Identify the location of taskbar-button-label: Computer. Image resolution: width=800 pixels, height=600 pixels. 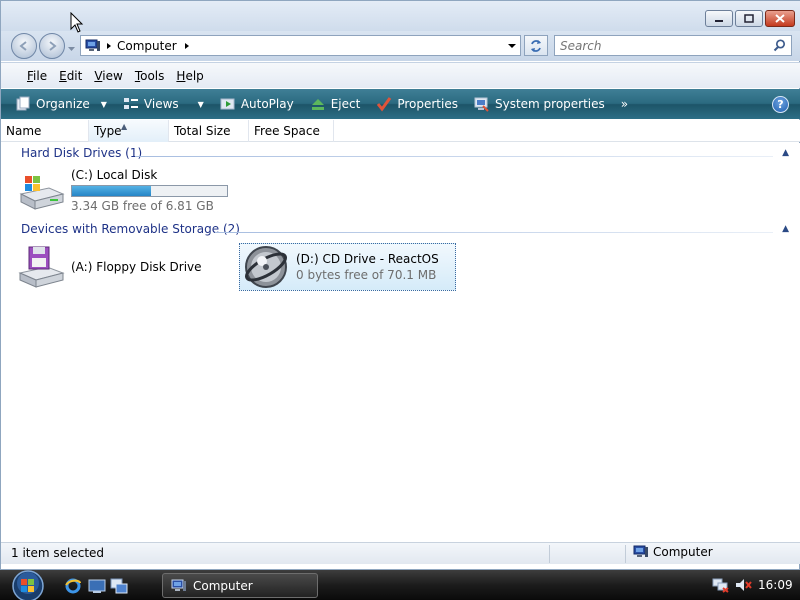
(223, 585).